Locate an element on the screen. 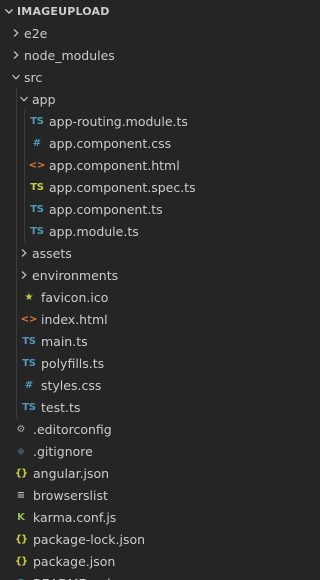 The image size is (320, 580). tree-item-label: app.component.spec.ts is located at coordinates (122, 187).